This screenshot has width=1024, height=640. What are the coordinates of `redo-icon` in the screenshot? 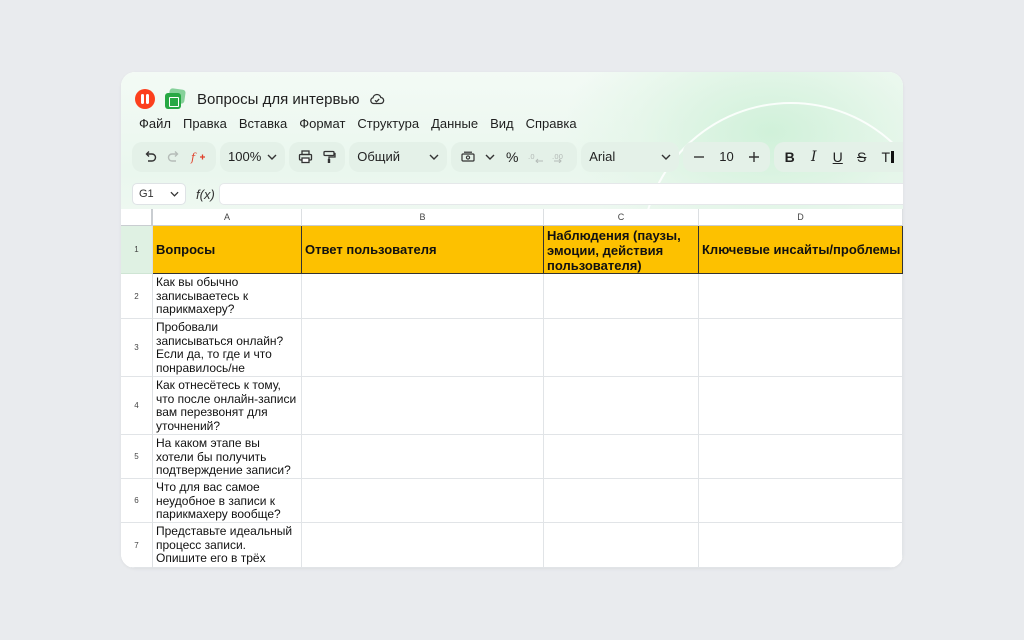 It's located at (174, 157).